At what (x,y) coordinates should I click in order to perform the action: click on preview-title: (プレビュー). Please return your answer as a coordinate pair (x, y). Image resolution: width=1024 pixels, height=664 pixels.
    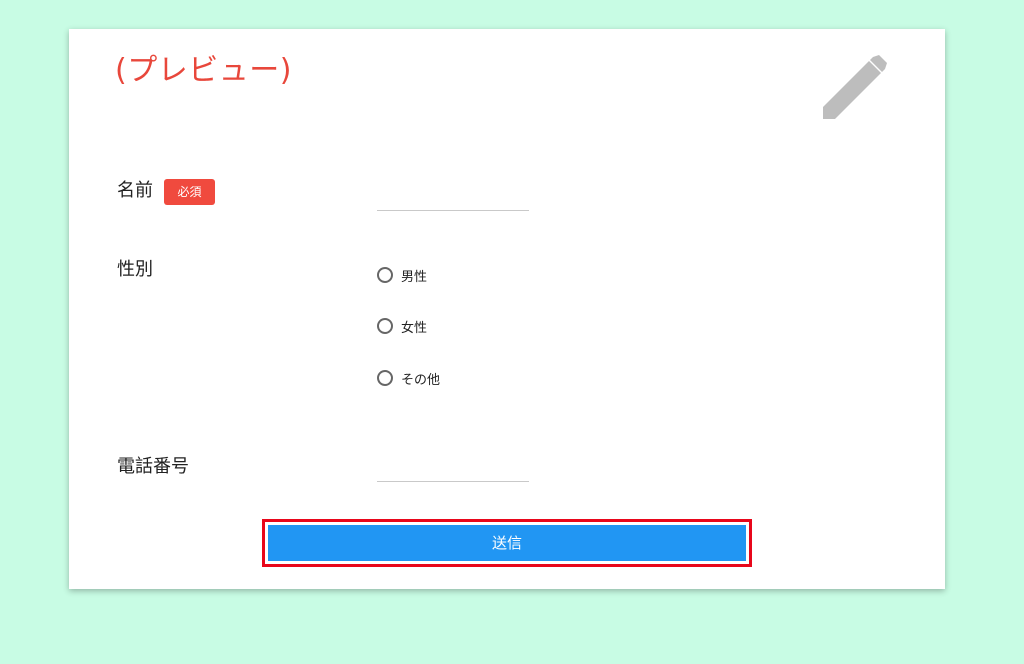
    Looking at the image, I should click on (203, 70).